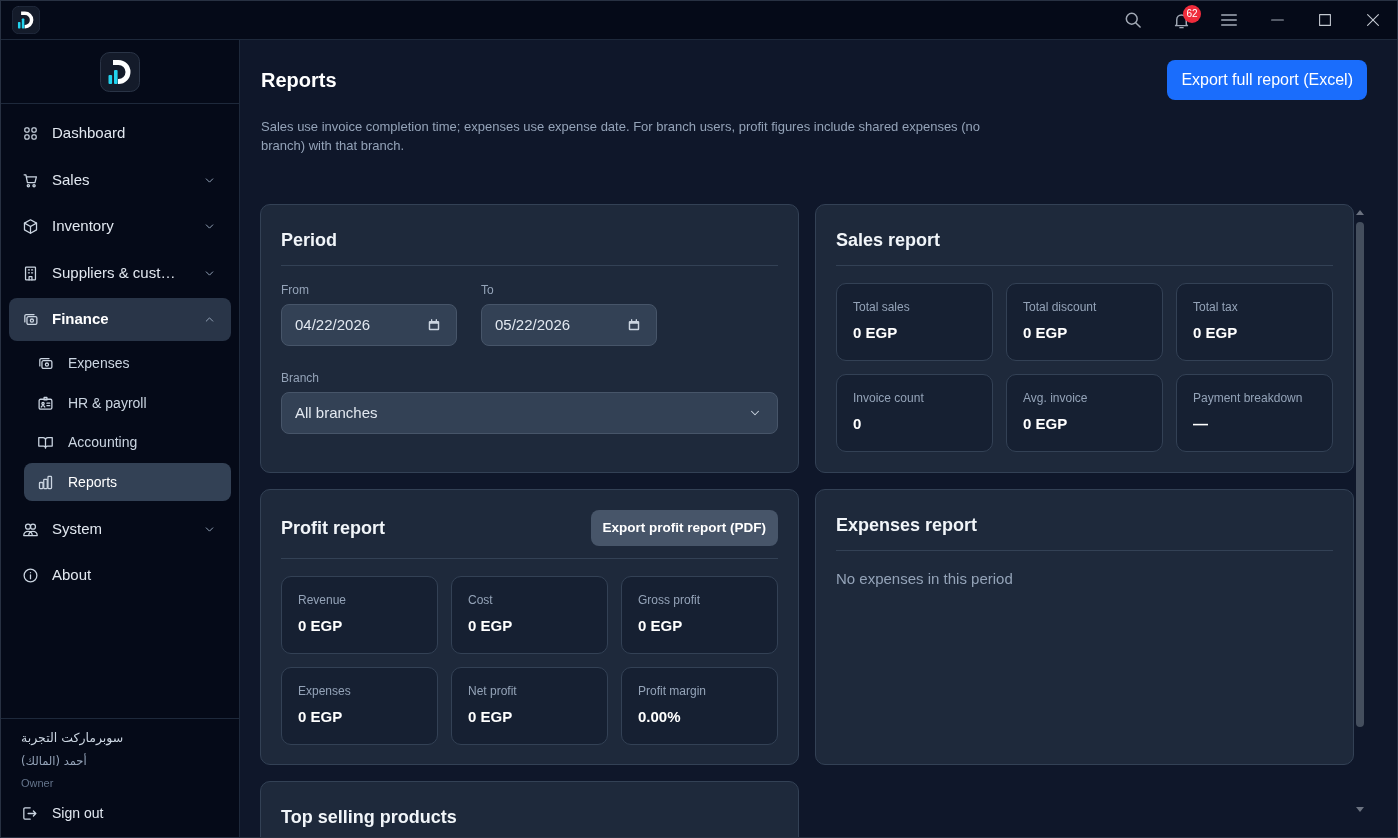  I want to click on cube-icon, so click(30, 226).